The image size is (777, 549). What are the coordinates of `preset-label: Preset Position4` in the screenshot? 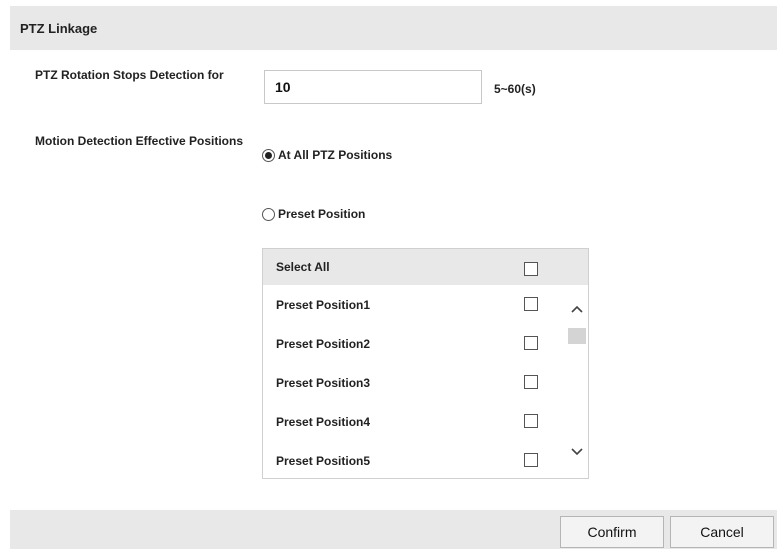 It's located at (323, 422).